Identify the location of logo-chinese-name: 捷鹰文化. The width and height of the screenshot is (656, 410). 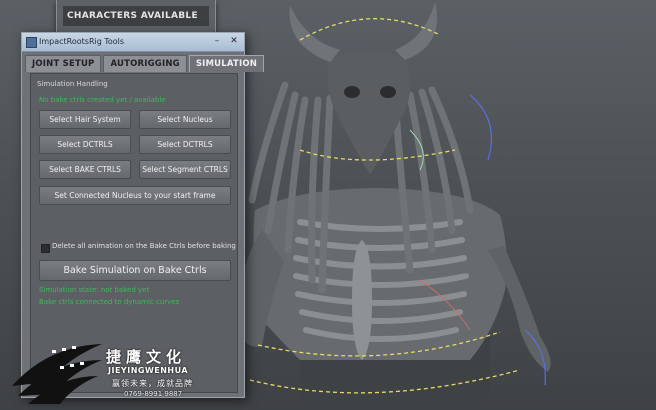
(146, 357).